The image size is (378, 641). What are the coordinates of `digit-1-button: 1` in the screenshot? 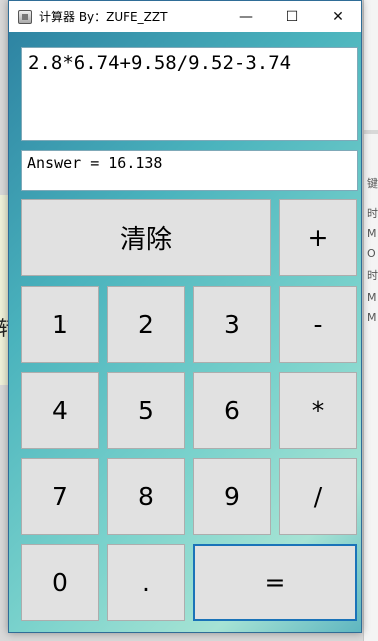 It's located at (60, 324).